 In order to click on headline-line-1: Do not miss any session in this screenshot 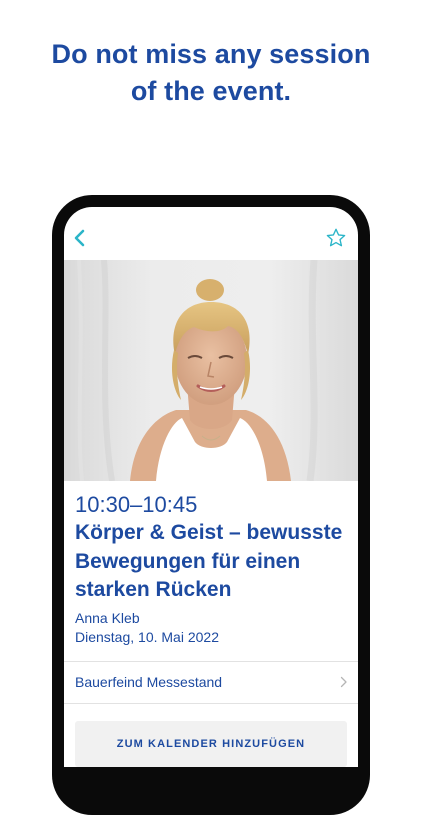, I will do `click(211, 54)`.